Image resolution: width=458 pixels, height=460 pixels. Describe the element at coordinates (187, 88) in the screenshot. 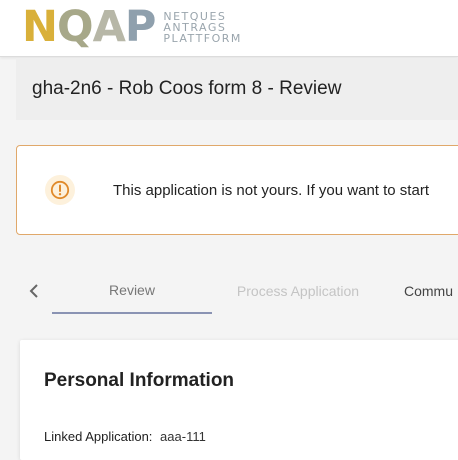

I see `page-title: gha-2n6 - Rob Coos form 8 - Review` at that location.